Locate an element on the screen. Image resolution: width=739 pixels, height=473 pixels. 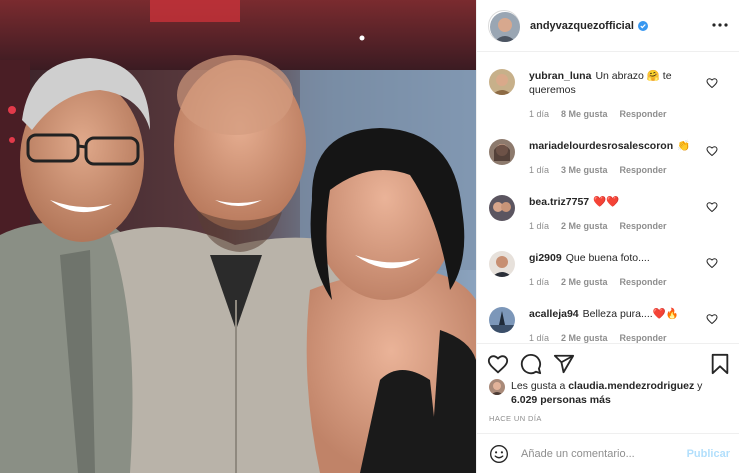
likes-count: 6.029 personas más is located at coordinates (561, 400).